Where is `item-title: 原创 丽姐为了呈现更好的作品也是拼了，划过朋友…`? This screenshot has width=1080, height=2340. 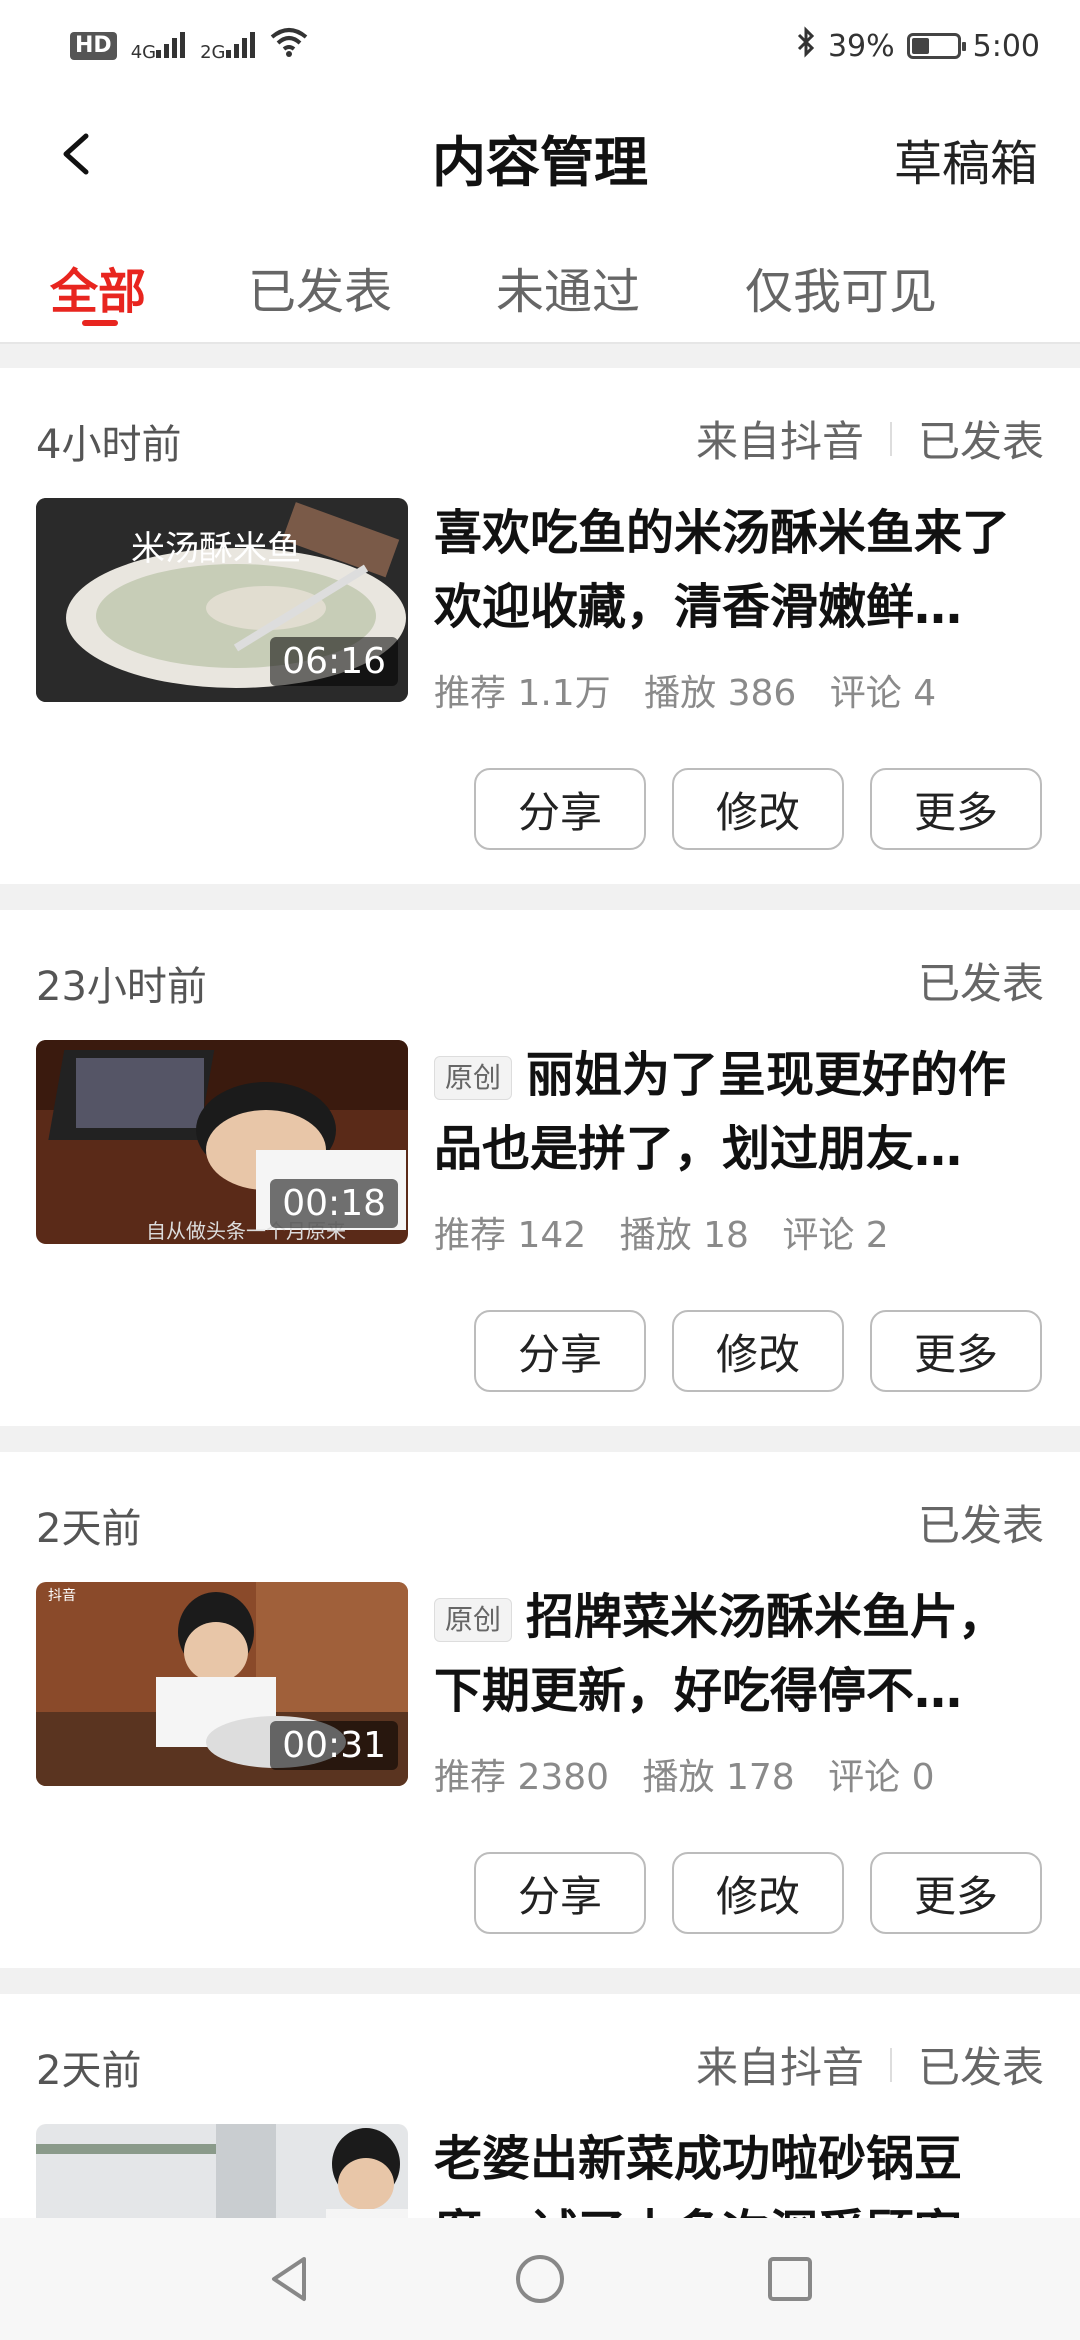
item-title: 原创 丽姐为了呈现更好的作品也是拼了，划过朋友… is located at coordinates (740, 1112).